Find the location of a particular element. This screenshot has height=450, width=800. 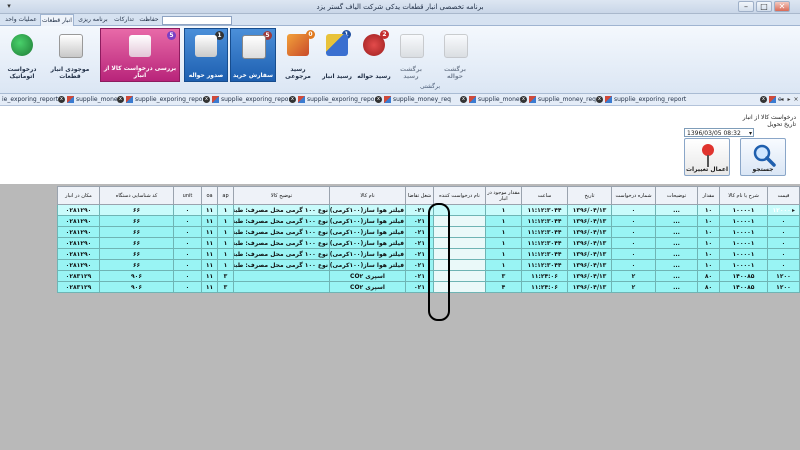

delivery-date-picker: 1396/03/05 08:32 ▾ is located at coordinates (719, 132).